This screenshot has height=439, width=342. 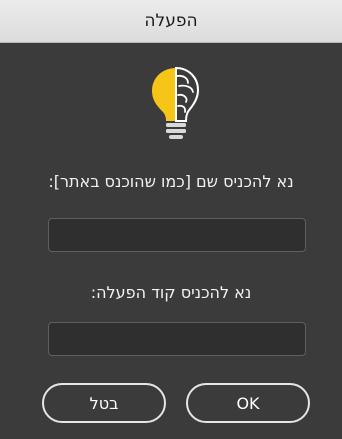 What do you see at coordinates (171, 292) in the screenshot?
I see `activation-code-label: נא להכניס קוד הפעלה:` at bounding box center [171, 292].